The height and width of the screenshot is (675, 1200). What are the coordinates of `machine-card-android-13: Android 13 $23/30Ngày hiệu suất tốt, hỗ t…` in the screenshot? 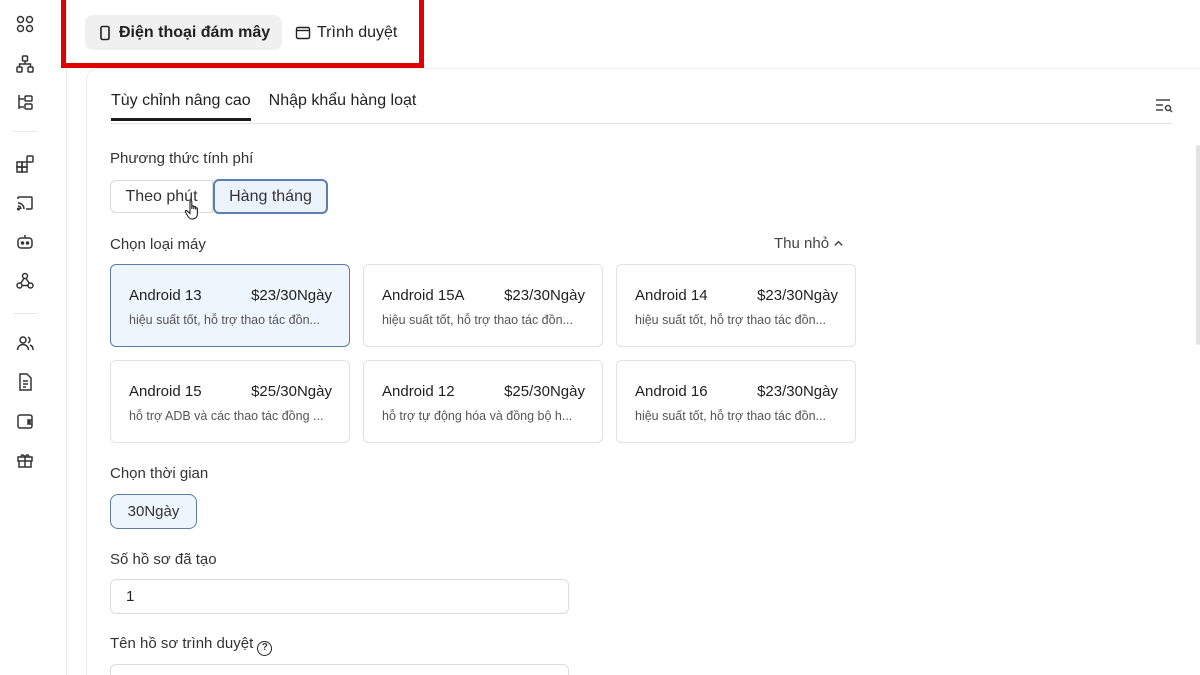 It's located at (230, 305).